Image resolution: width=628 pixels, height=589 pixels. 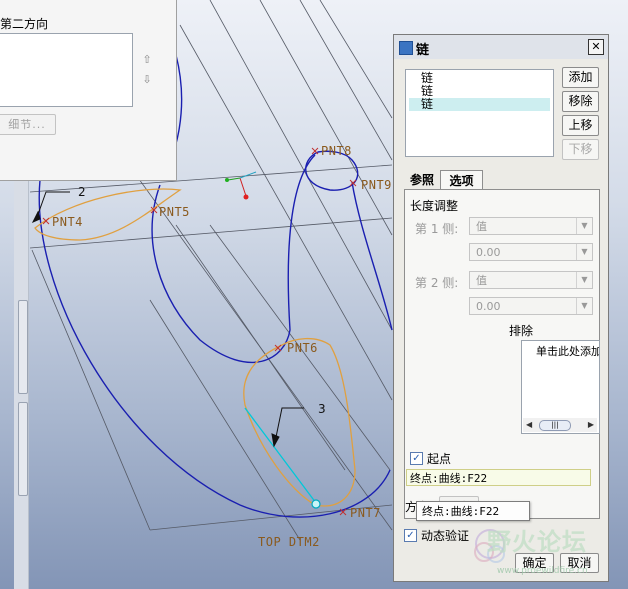 What do you see at coordinates (376, 185) in the screenshot?
I see `point-label-pnt9: PNT9` at bounding box center [376, 185].